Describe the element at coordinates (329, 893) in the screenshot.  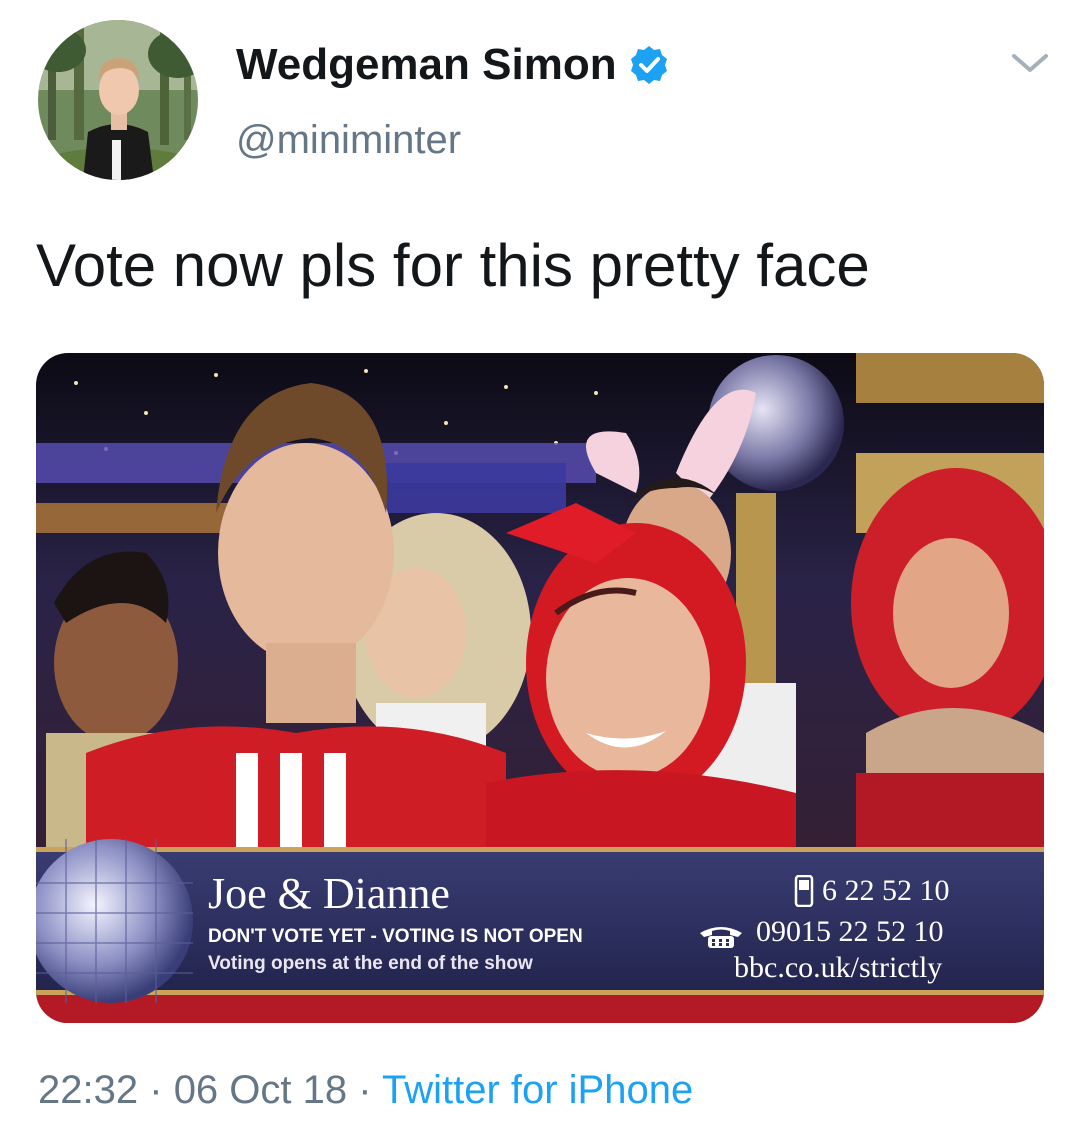
I see `lower-third-couple: Joe & Dianne` at that location.